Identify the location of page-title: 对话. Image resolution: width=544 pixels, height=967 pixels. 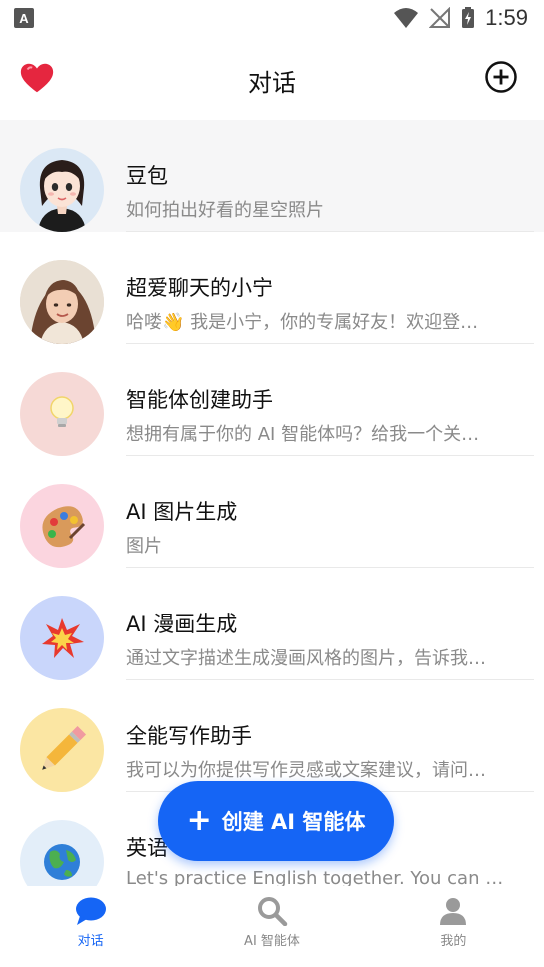
(272, 82).